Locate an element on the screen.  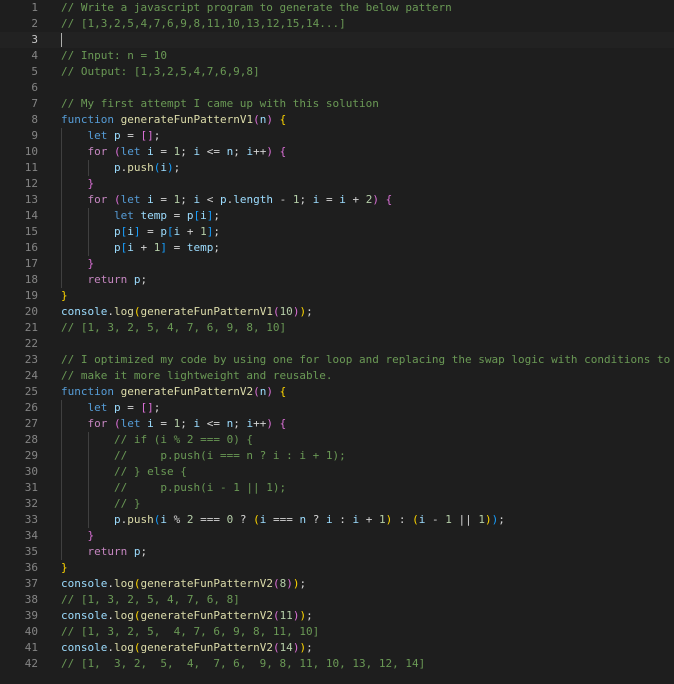
code-line: 21 // [1, 3, 2, 5, 4, 7, 6, 9, 8, 10] is located at coordinates (337, 328).